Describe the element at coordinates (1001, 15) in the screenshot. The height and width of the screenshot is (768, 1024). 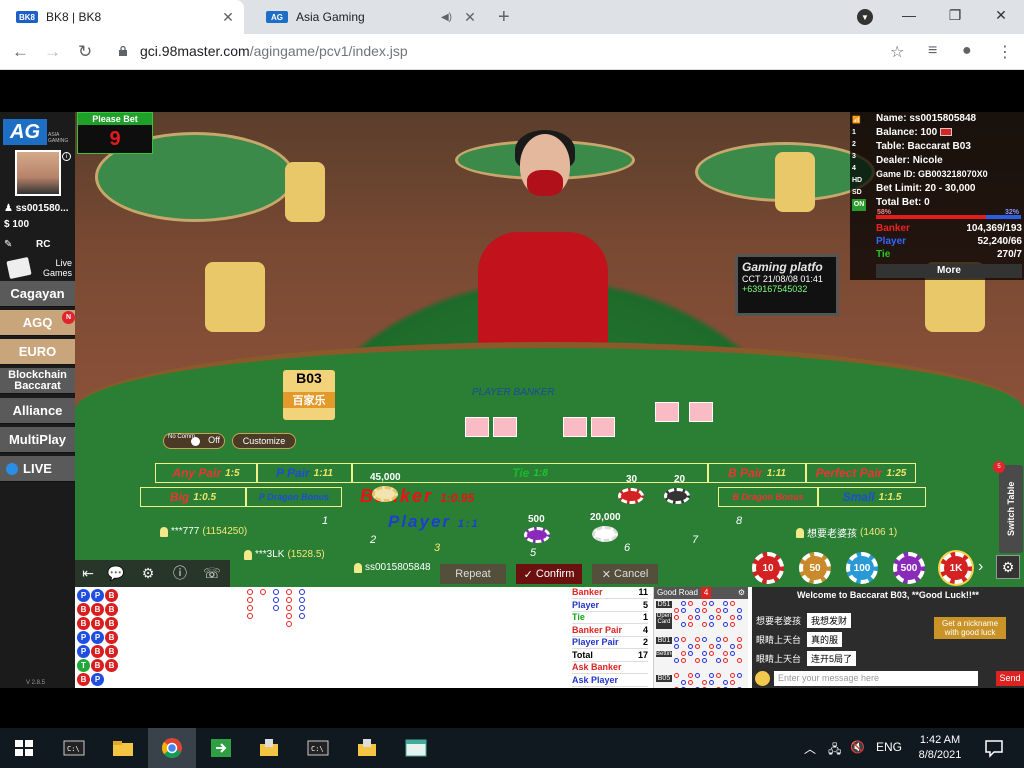
I see `close-window-icon: ✕` at that location.